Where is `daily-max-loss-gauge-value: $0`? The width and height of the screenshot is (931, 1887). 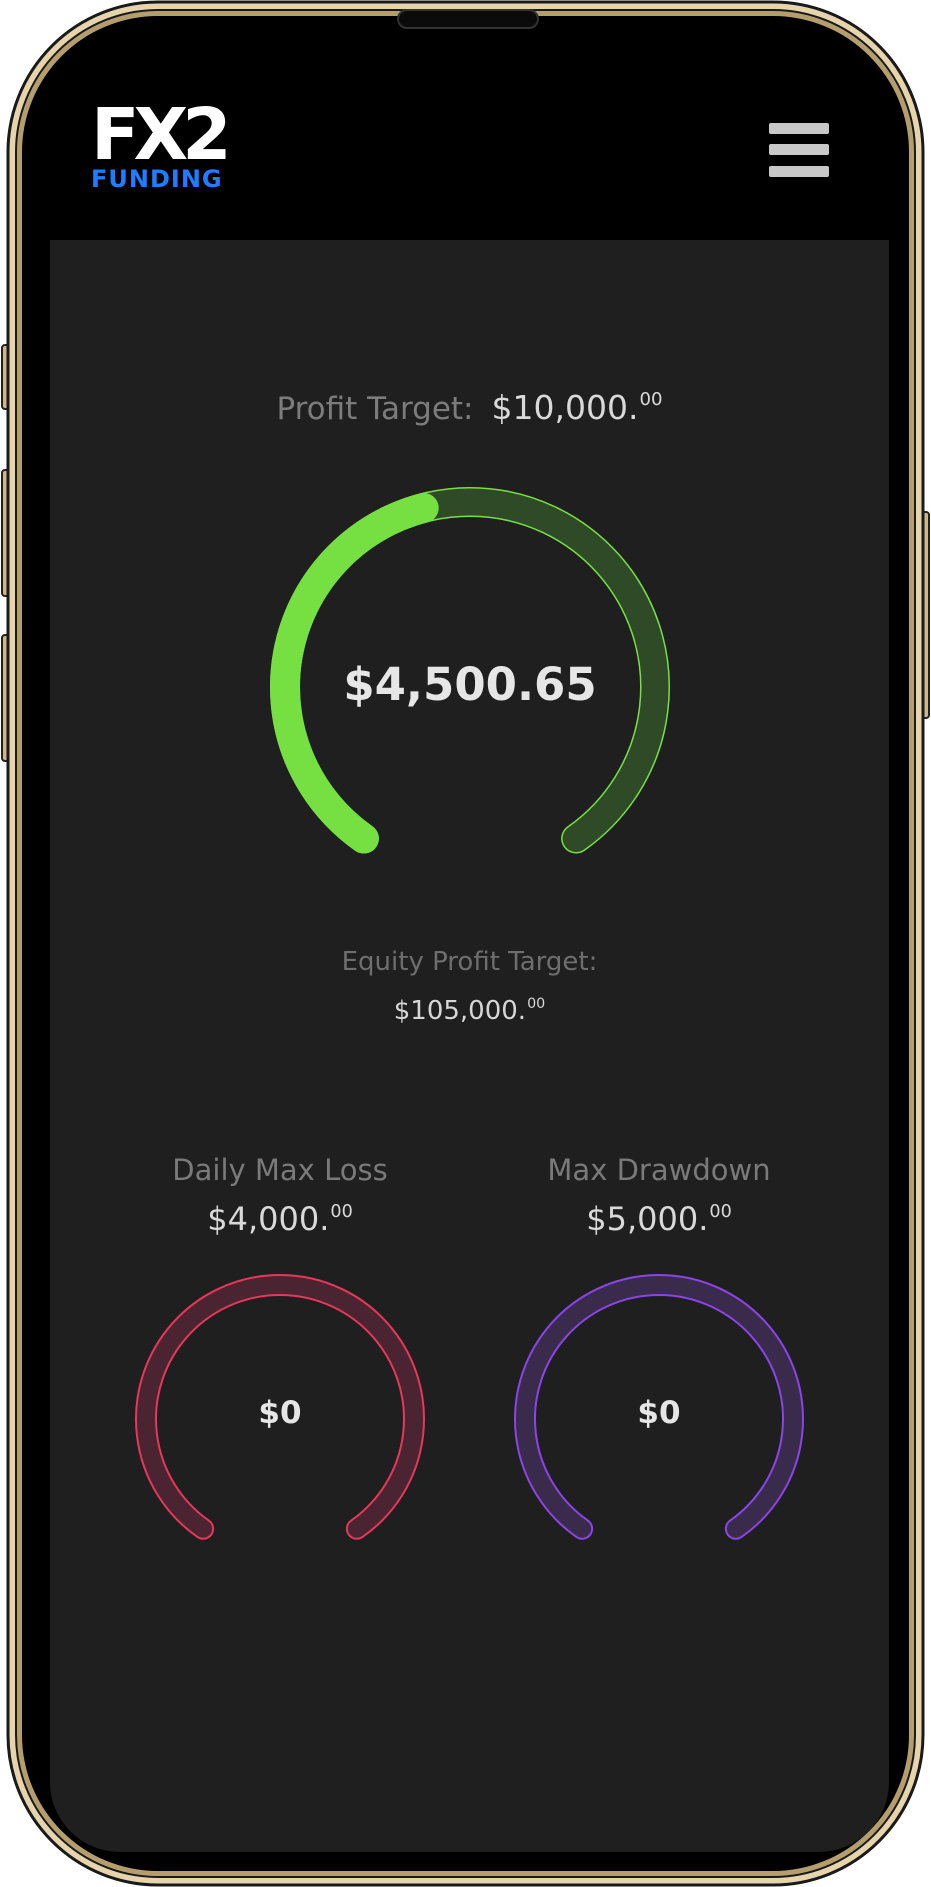
daily-max-loss-gauge-value: $0 is located at coordinates (280, 1413).